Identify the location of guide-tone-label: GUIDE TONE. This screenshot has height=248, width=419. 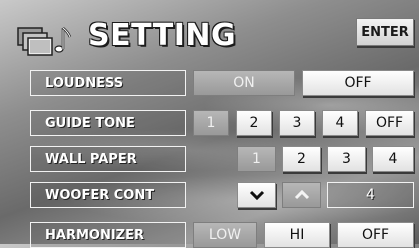
(108, 123).